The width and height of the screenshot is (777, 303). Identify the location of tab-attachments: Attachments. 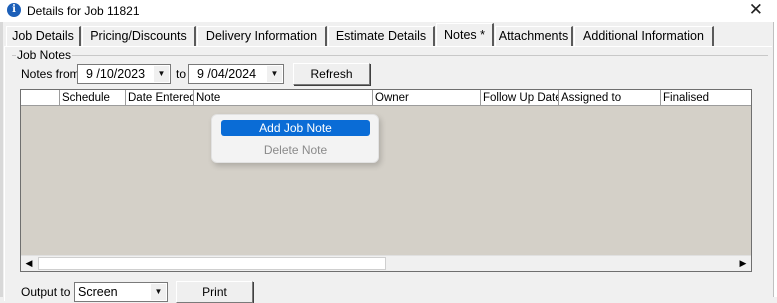
(534, 36).